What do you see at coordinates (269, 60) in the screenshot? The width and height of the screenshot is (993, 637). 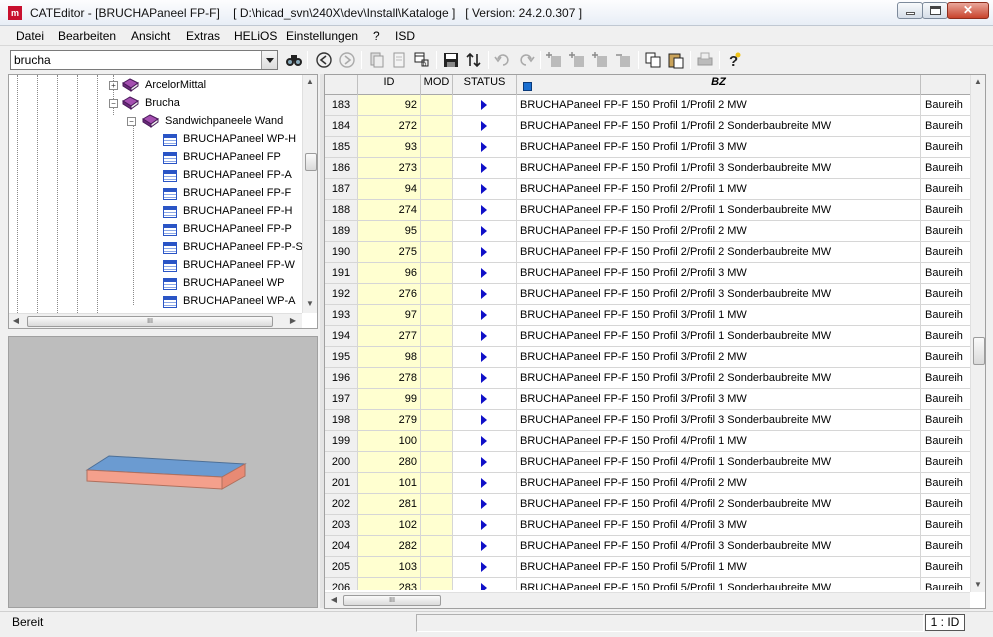 I see `search-dropdown-button` at bounding box center [269, 60].